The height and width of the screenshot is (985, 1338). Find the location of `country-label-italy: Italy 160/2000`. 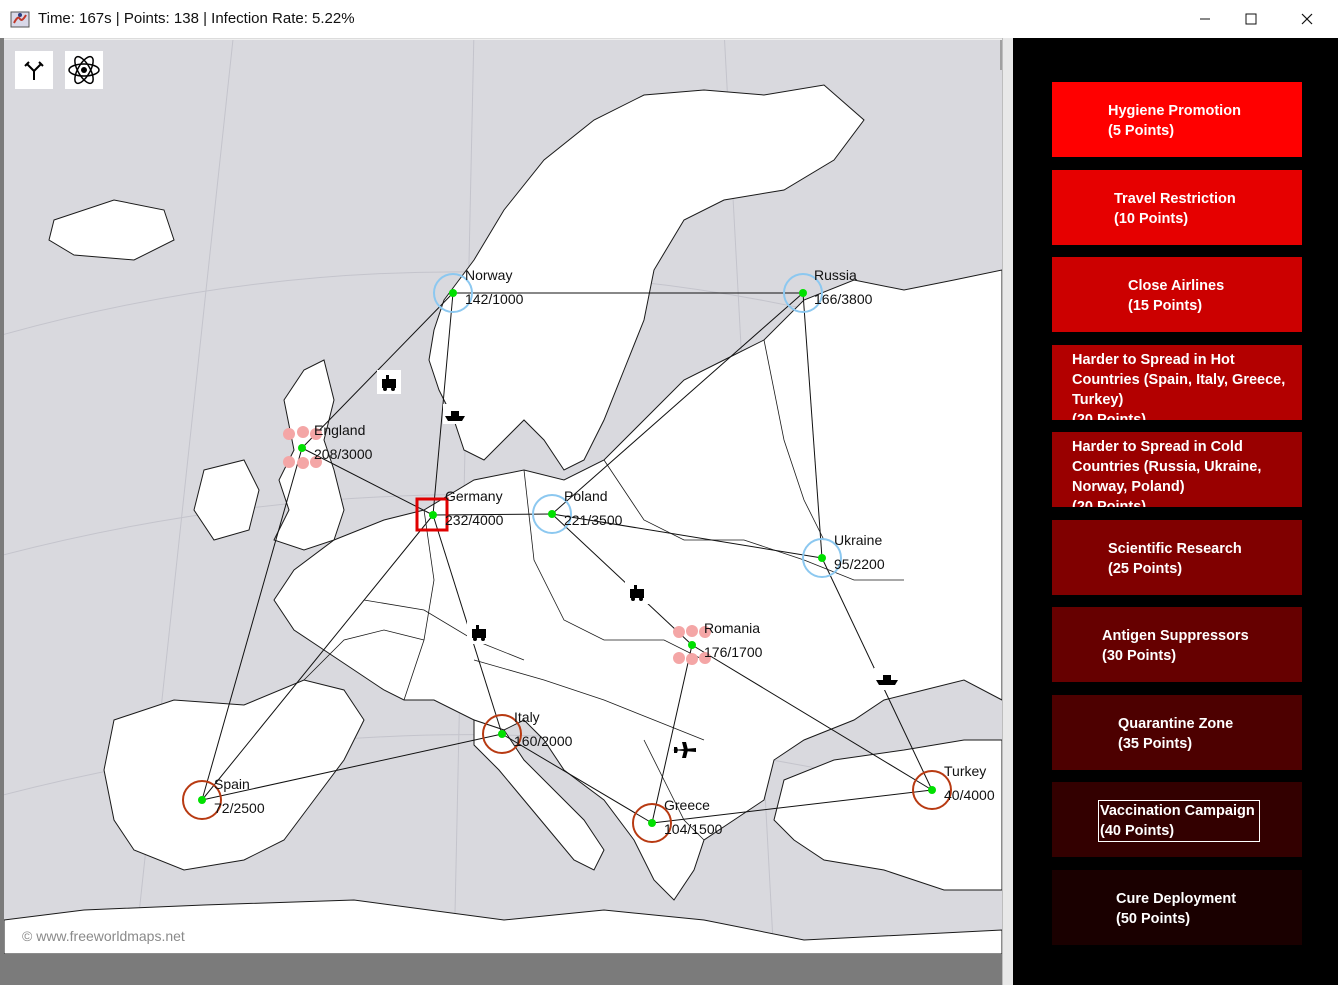

country-label-italy: Italy 160/2000 is located at coordinates (543, 729).